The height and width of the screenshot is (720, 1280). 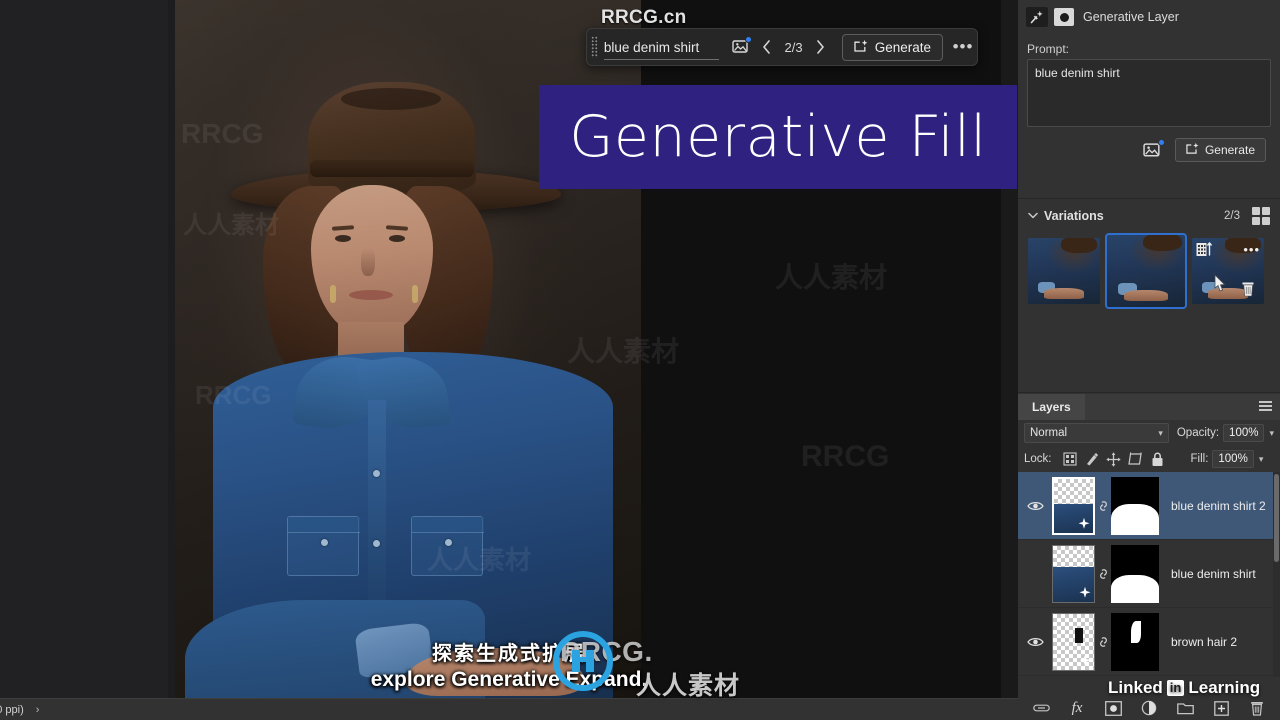 What do you see at coordinates (903, 47) in the screenshot?
I see `taskbar-generate-label: Generate` at bounding box center [903, 47].